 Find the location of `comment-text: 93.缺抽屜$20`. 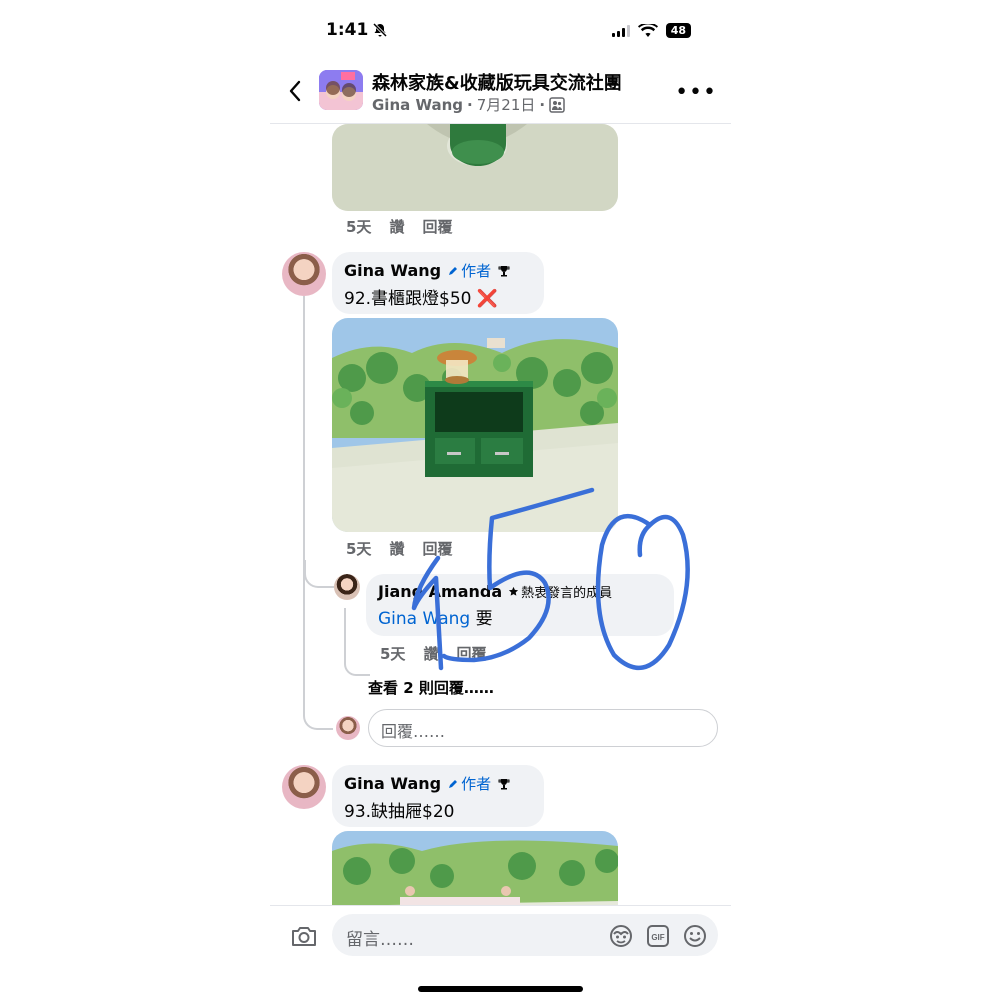

comment-text: 93.缺抽屜$20 is located at coordinates (399, 812).